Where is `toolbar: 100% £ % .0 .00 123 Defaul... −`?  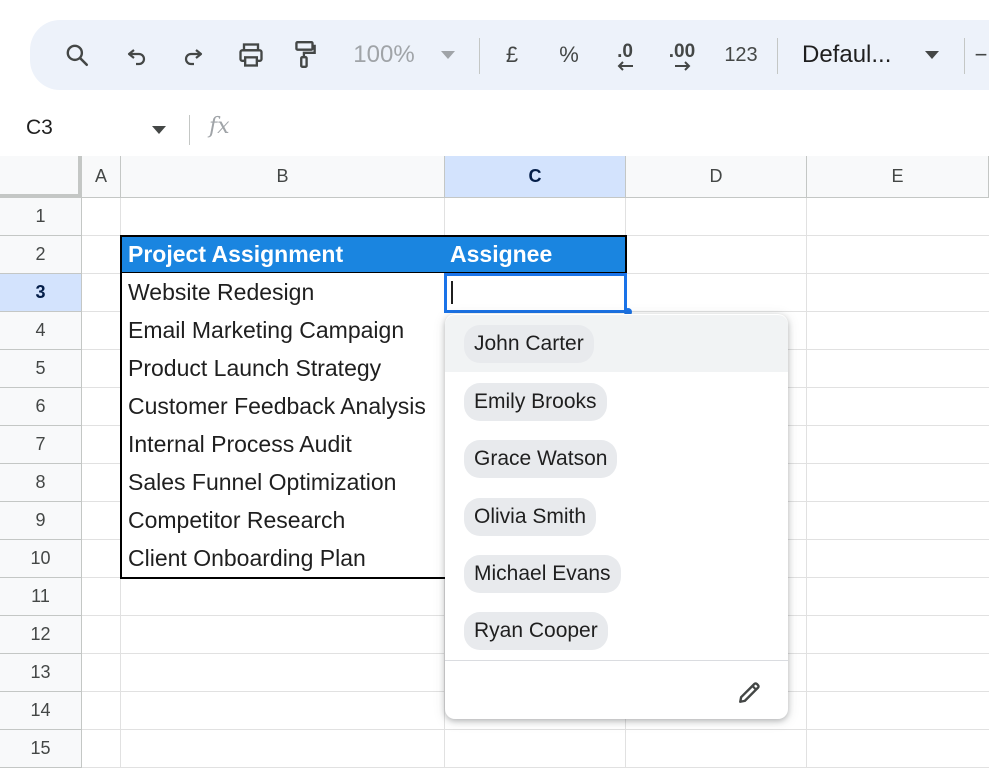
toolbar: 100% £ % .0 .00 123 Defaul... − is located at coordinates (509, 55).